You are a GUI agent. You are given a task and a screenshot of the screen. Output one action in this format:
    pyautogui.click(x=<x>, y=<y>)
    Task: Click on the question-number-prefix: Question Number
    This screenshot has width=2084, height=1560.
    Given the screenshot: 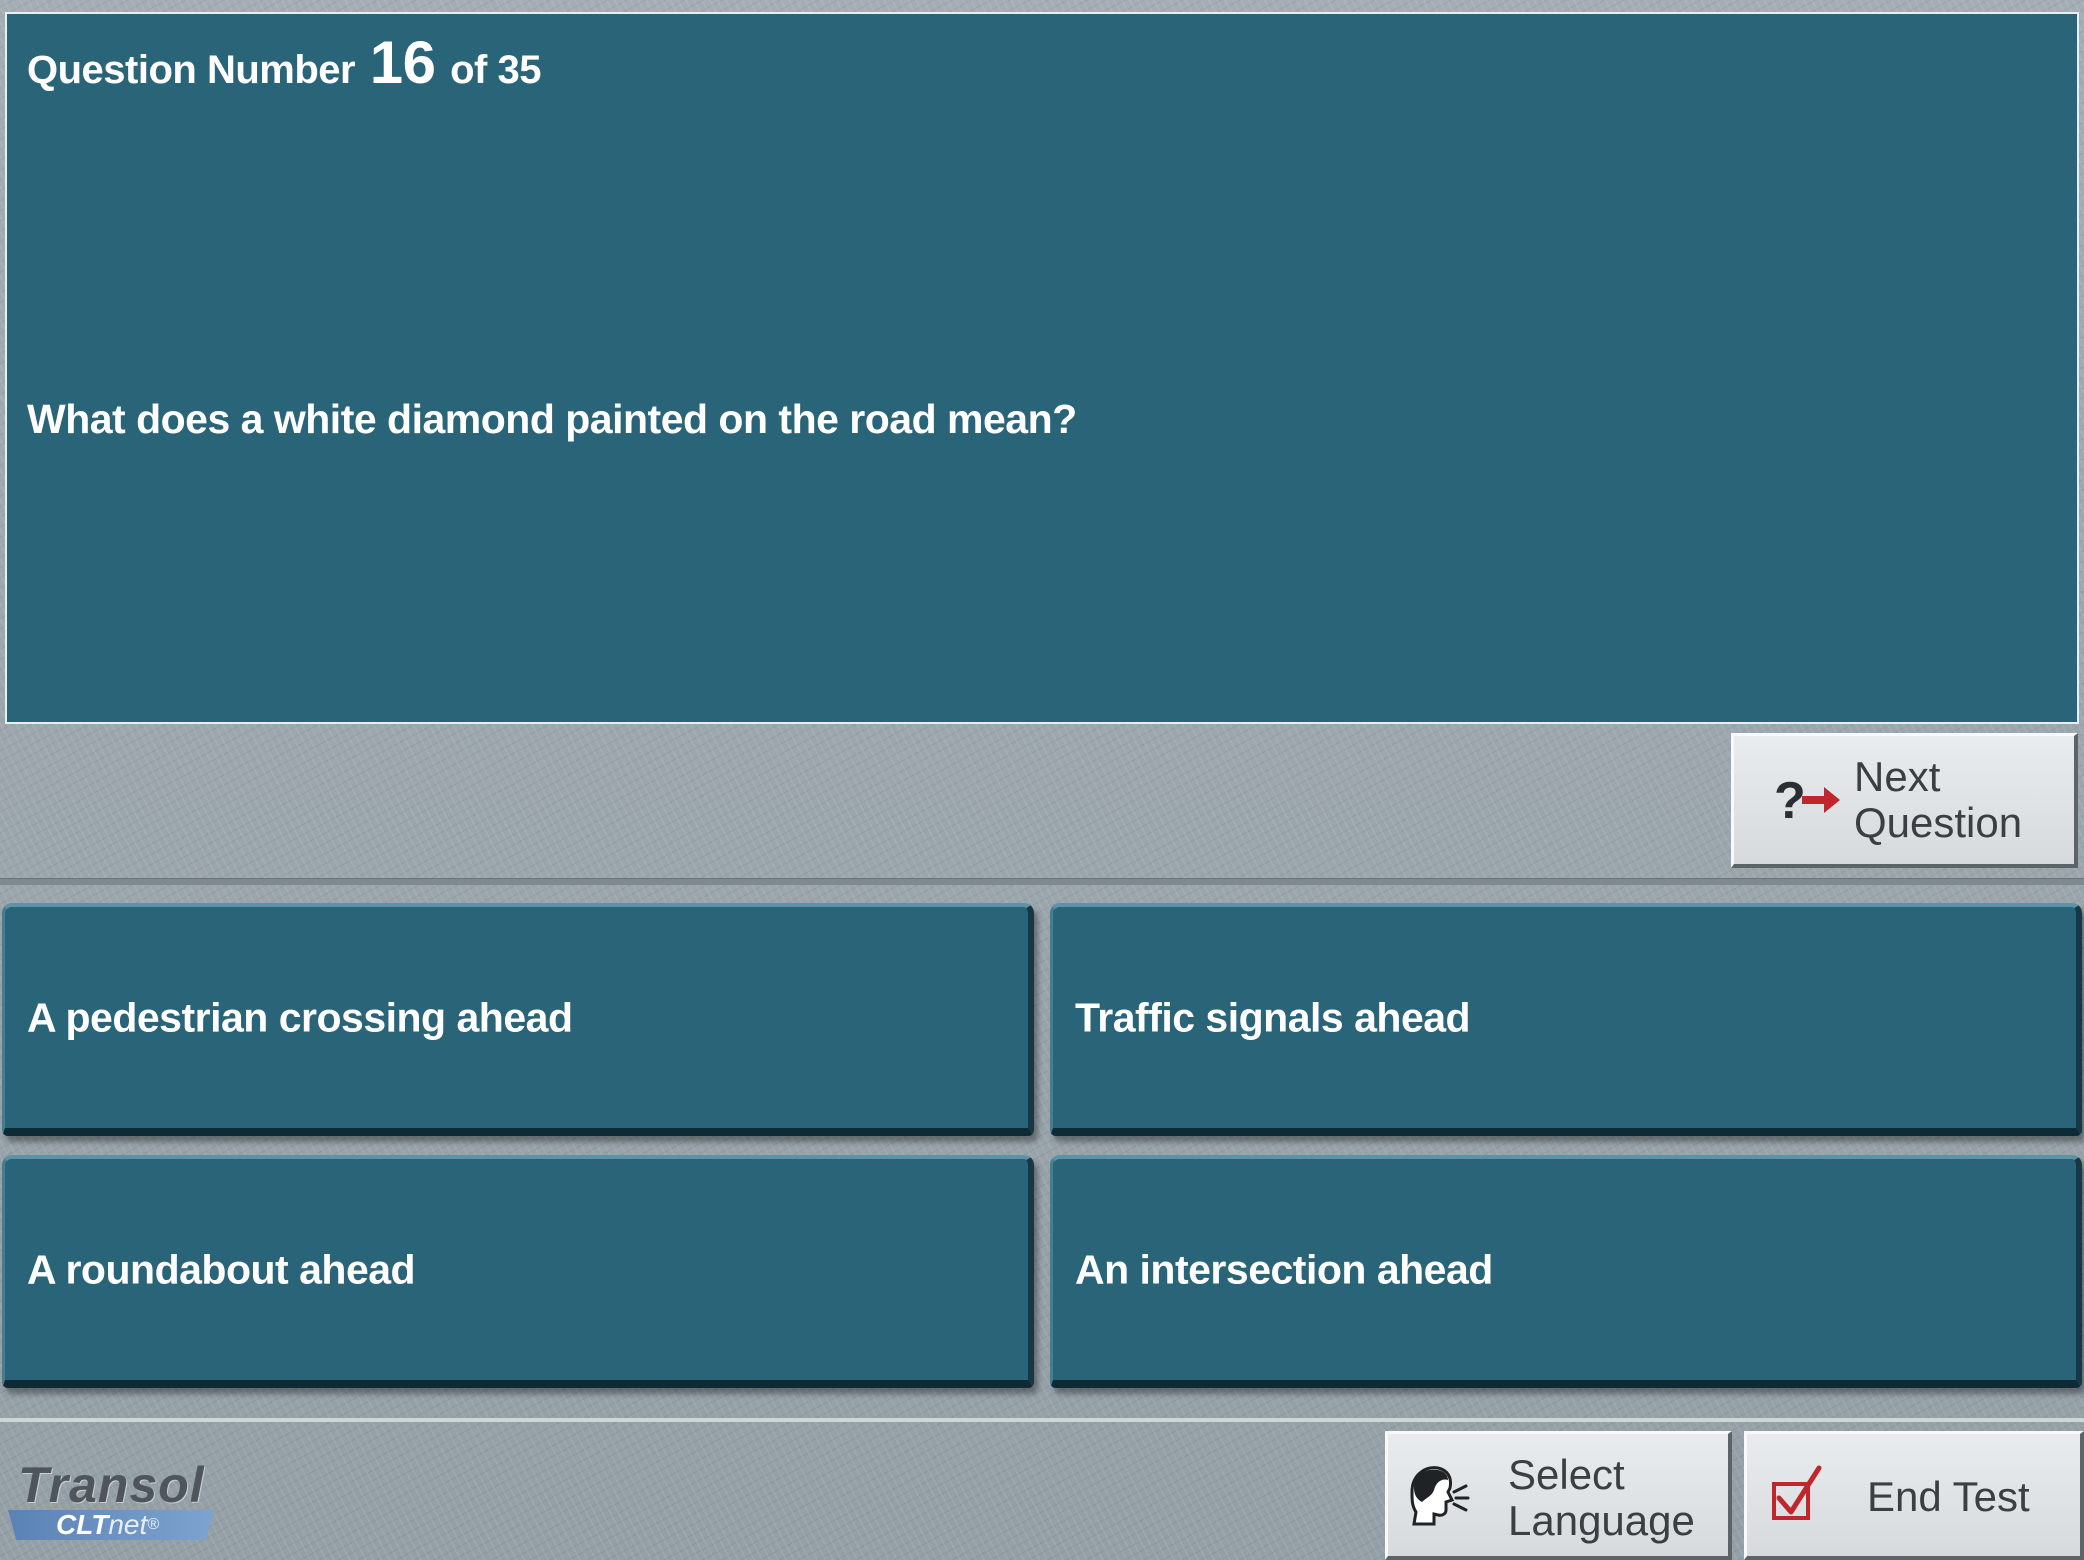 What is the action you would take?
    pyautogui.click(x=191, y=70)
    